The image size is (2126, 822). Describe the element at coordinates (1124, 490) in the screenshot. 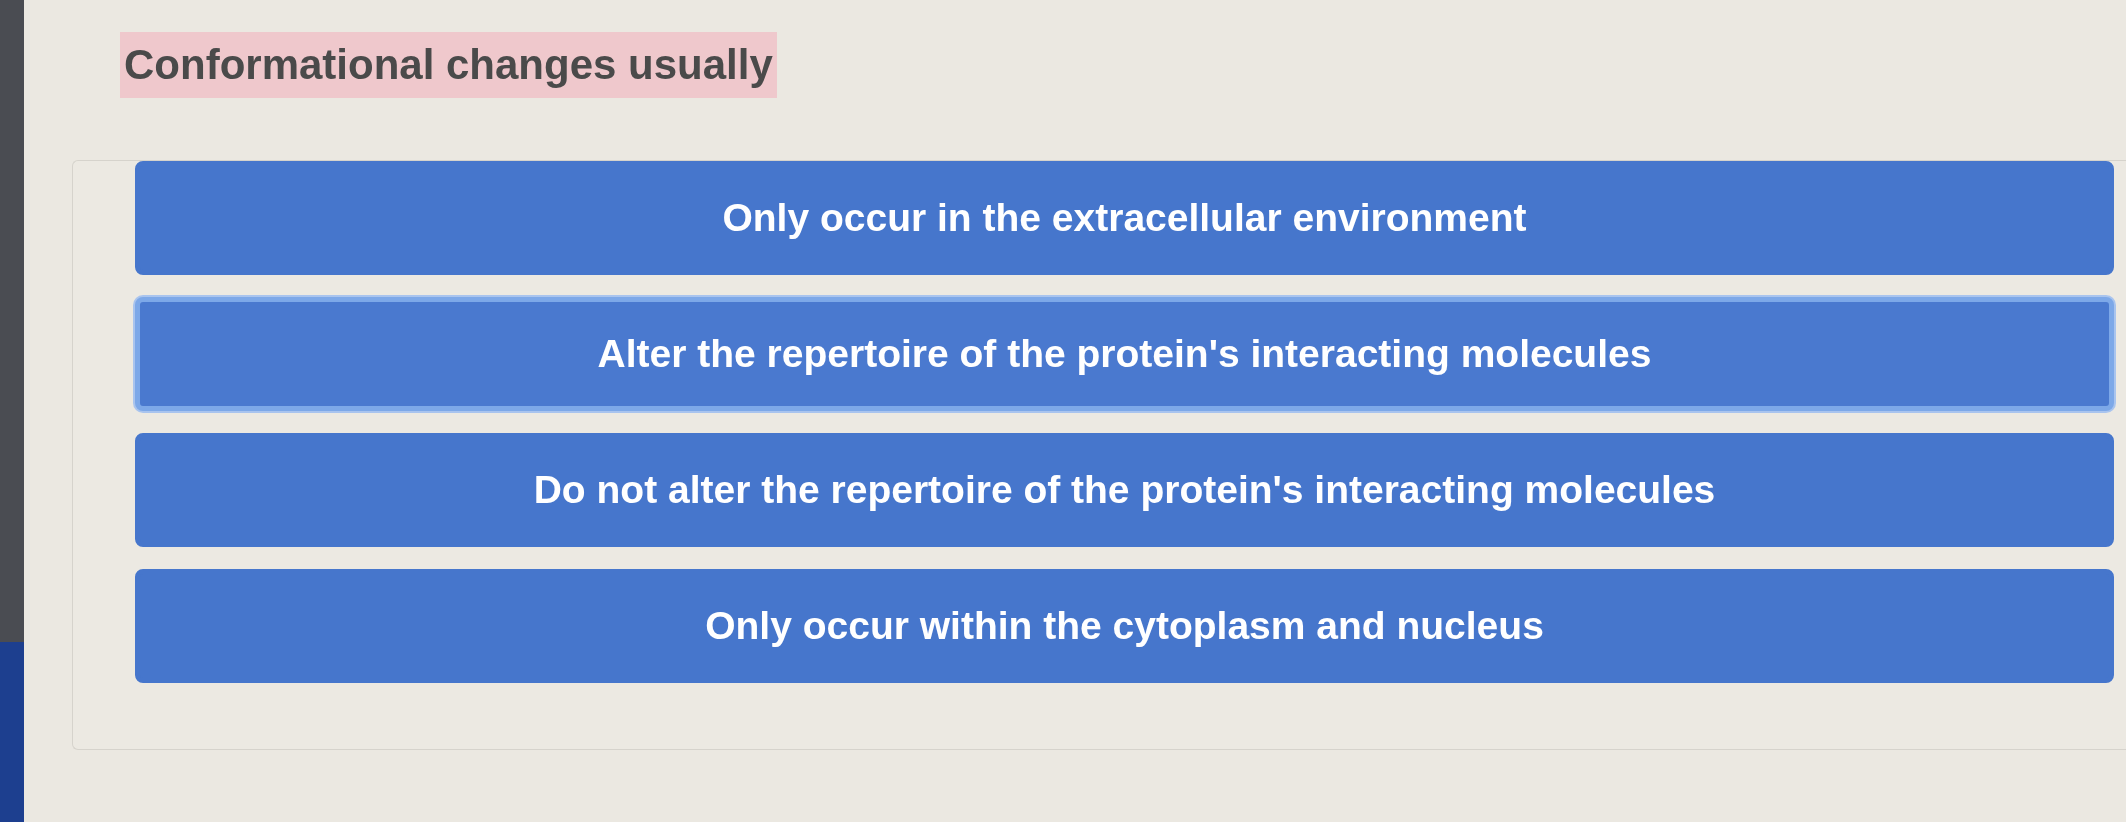

I see `answer-option: Do not alter the repertoire of the protein's interacting molecules` at that location.